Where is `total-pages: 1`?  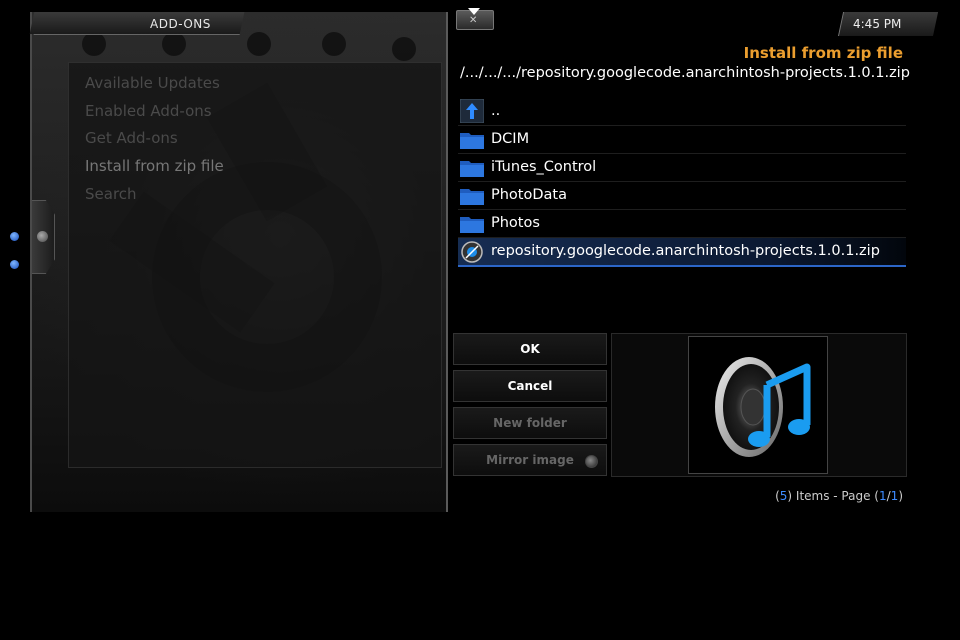 total-pages: 1 is located at coordinates (894, 496).